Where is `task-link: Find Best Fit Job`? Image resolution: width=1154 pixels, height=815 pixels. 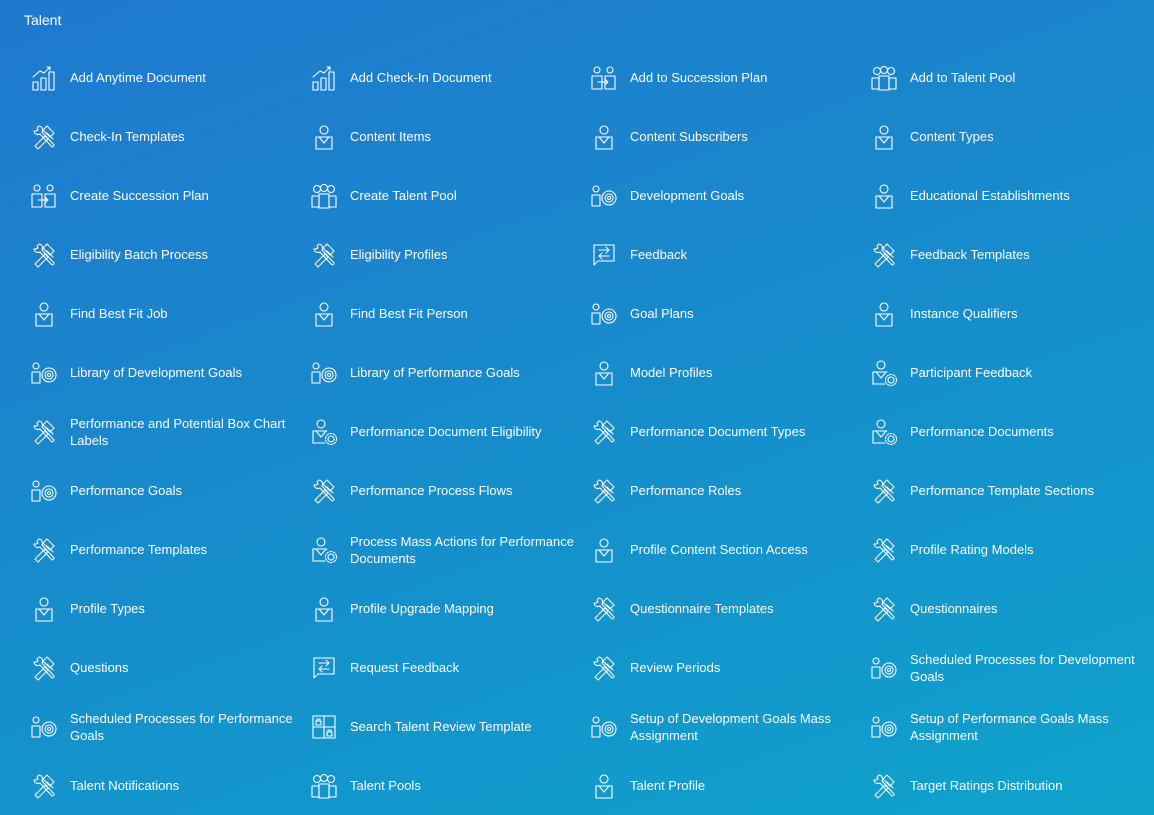
task-link: Find Best Fit Job is located at coordinates (170, 313).